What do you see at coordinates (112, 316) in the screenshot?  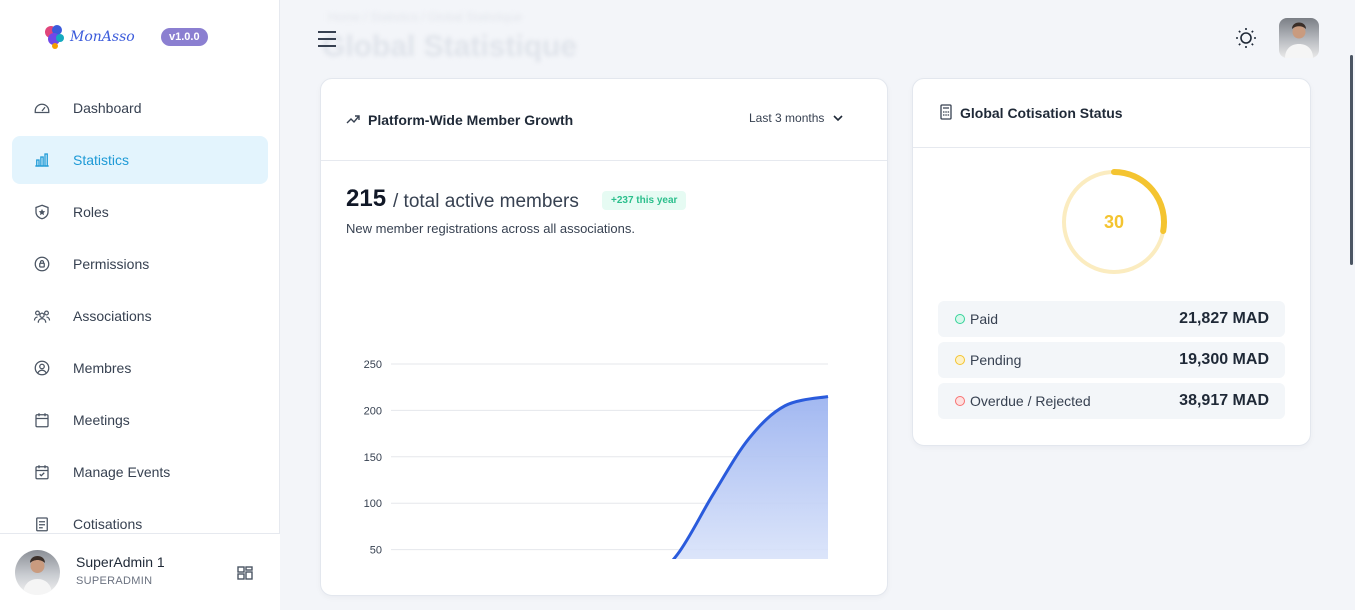 I see `sidebar-item-label: Associations` at bounding box center [112, 316].